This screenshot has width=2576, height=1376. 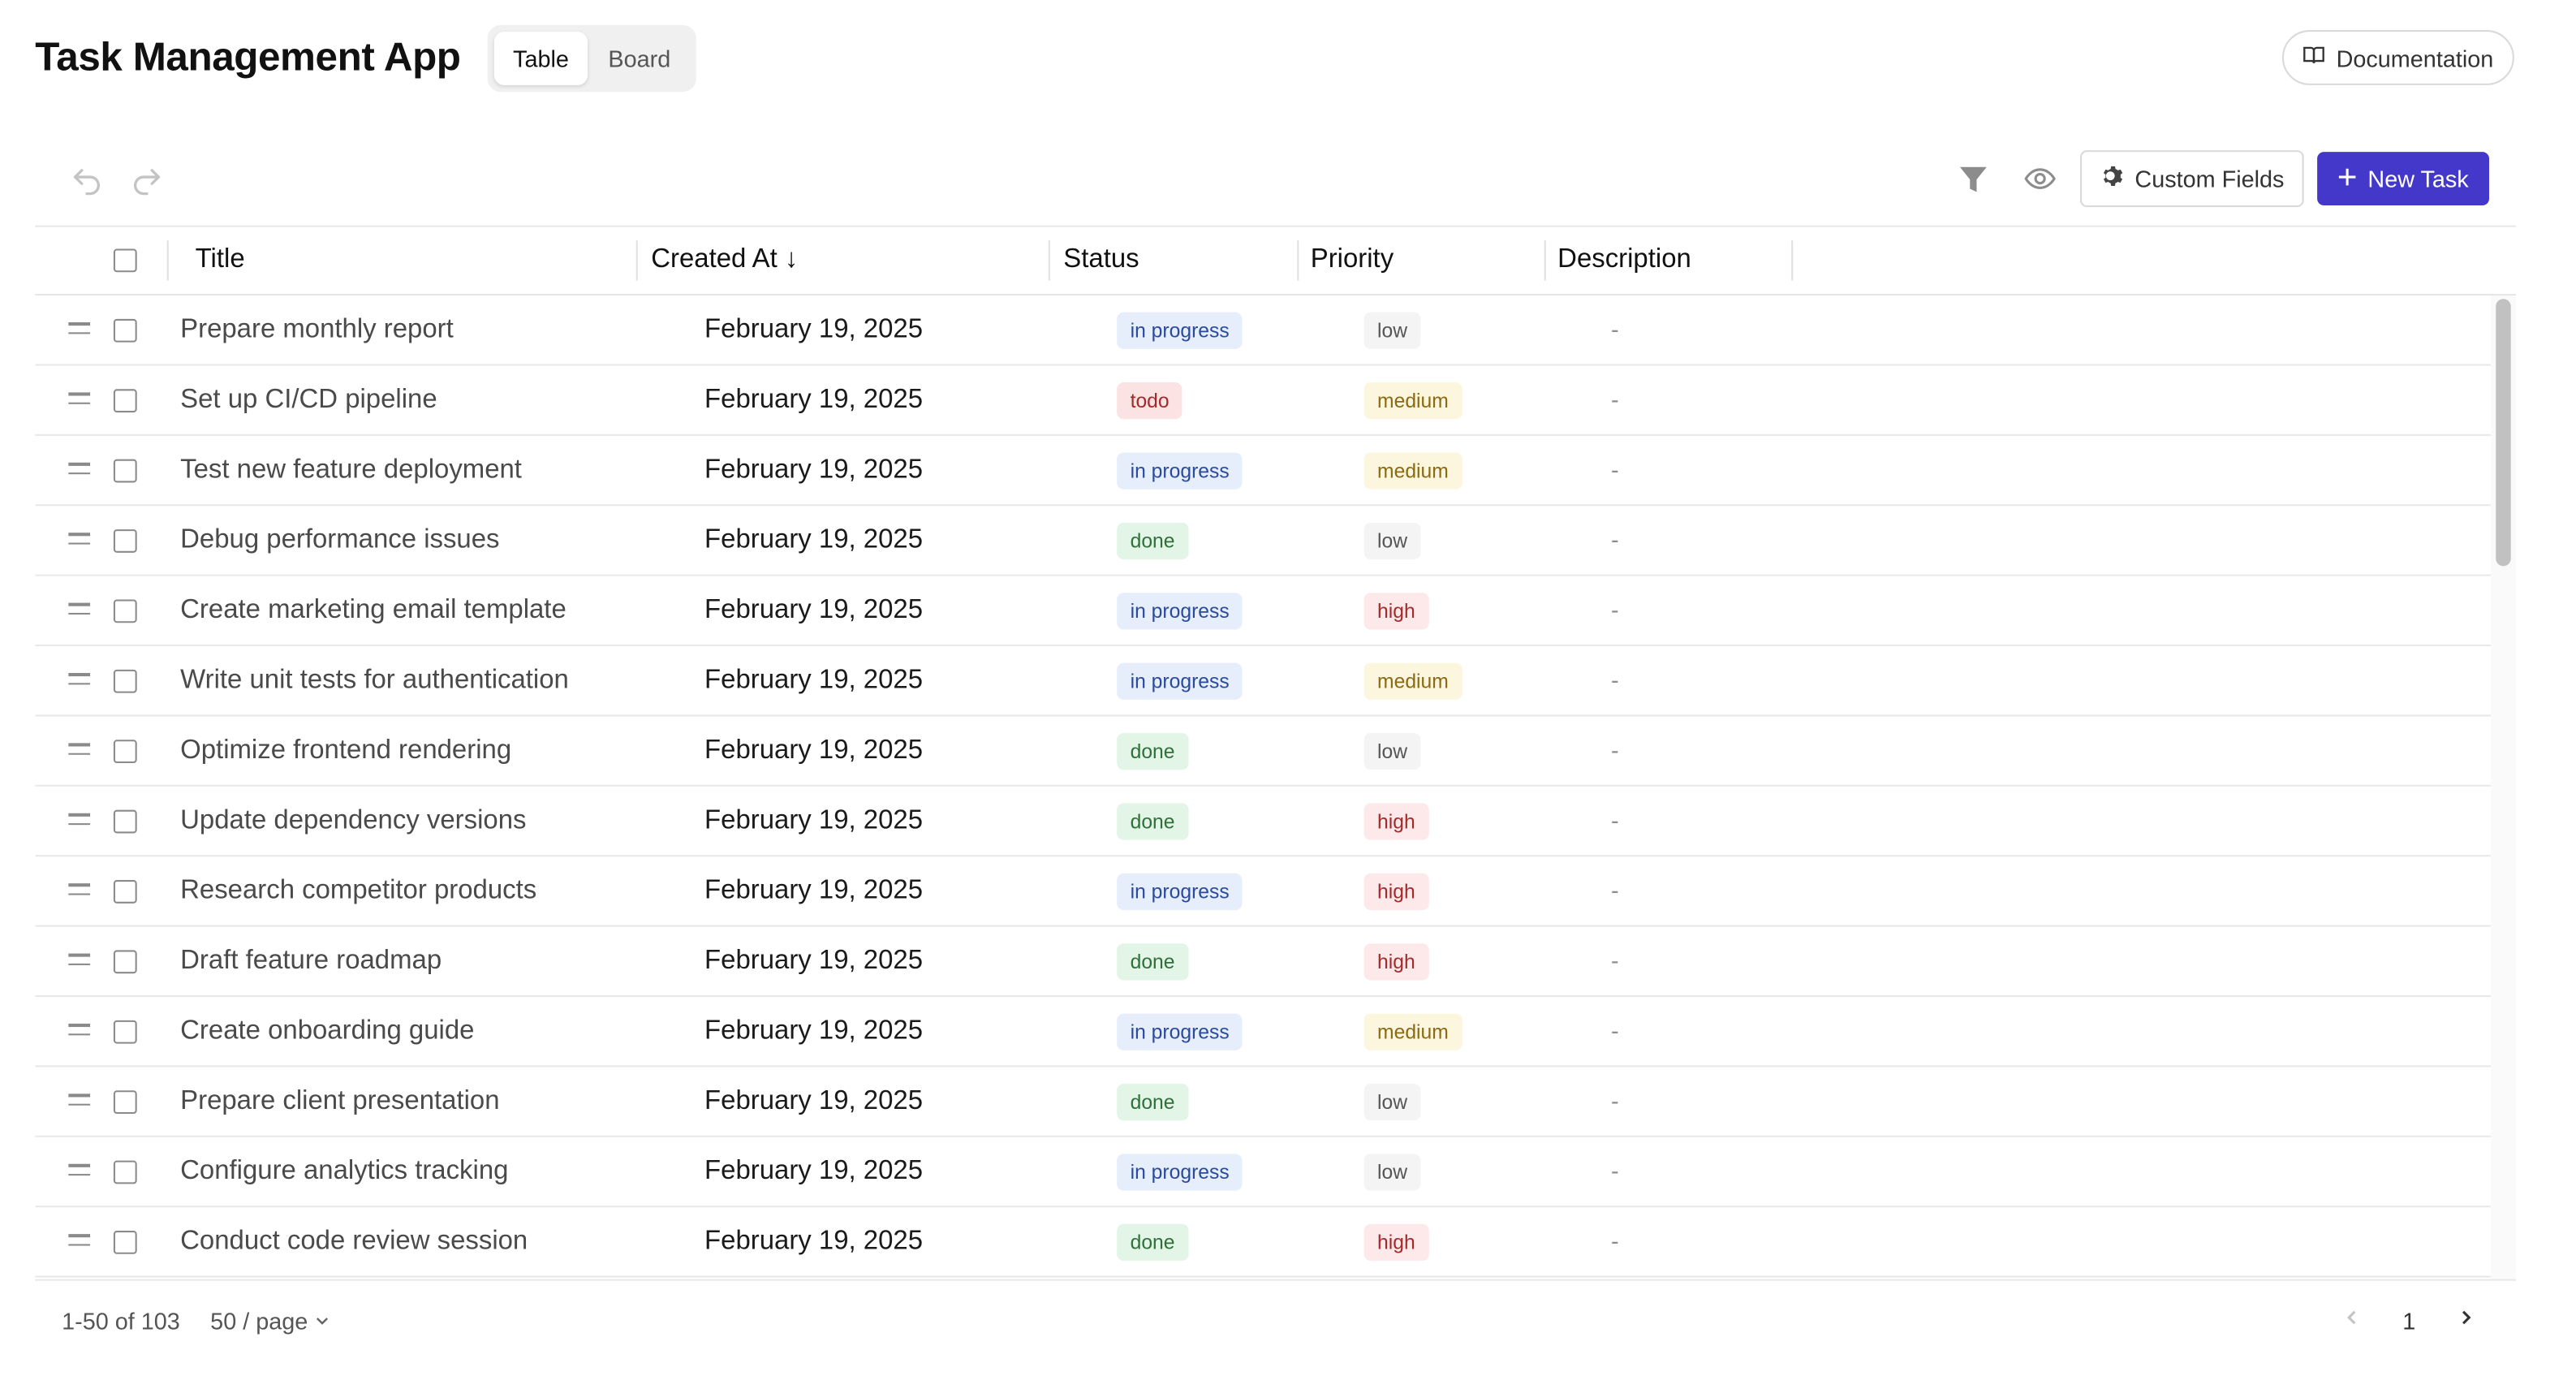 What do you see at coordinates (1624, 260) in the screenshot?
I see `column-header-description: Description` at bounding box center [1624, 260].